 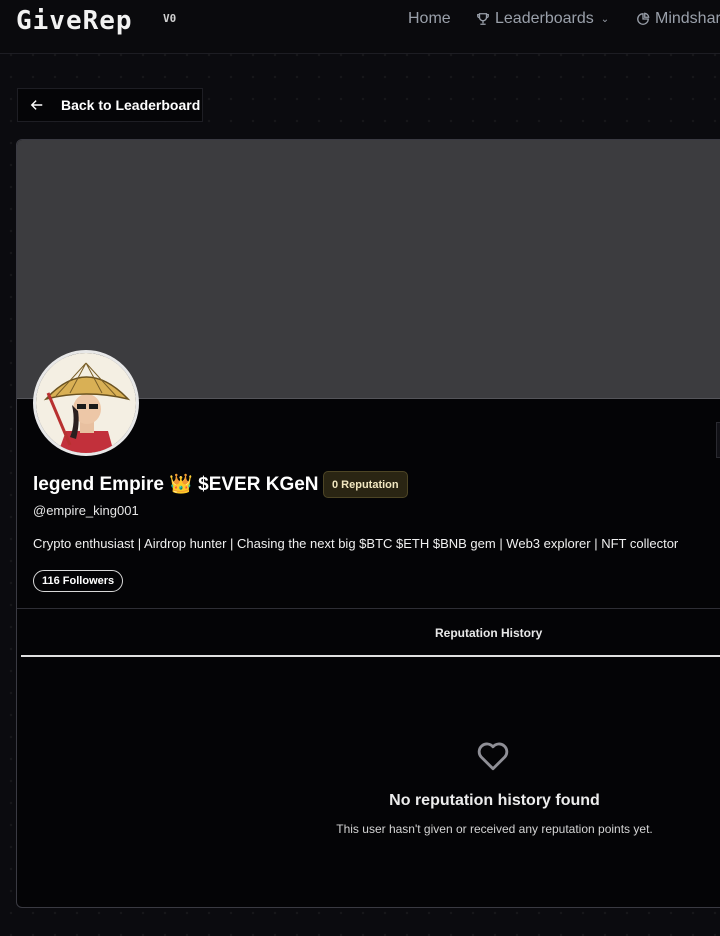 What do you see at coordinates (36, 105) in the screenshot?
I see `arrow-left-icon` at bounding box center [36, 105].